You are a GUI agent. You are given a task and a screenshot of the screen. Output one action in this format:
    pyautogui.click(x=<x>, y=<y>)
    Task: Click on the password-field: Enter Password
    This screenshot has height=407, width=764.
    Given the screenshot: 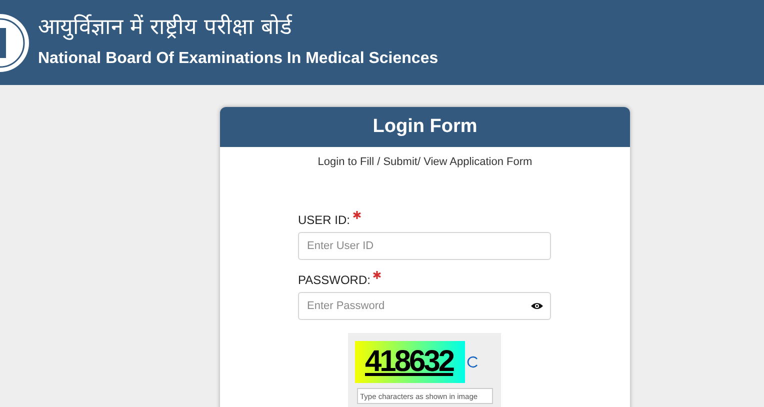 What is the action you would take?
    pyautogui.click(x=424, y=306)
    